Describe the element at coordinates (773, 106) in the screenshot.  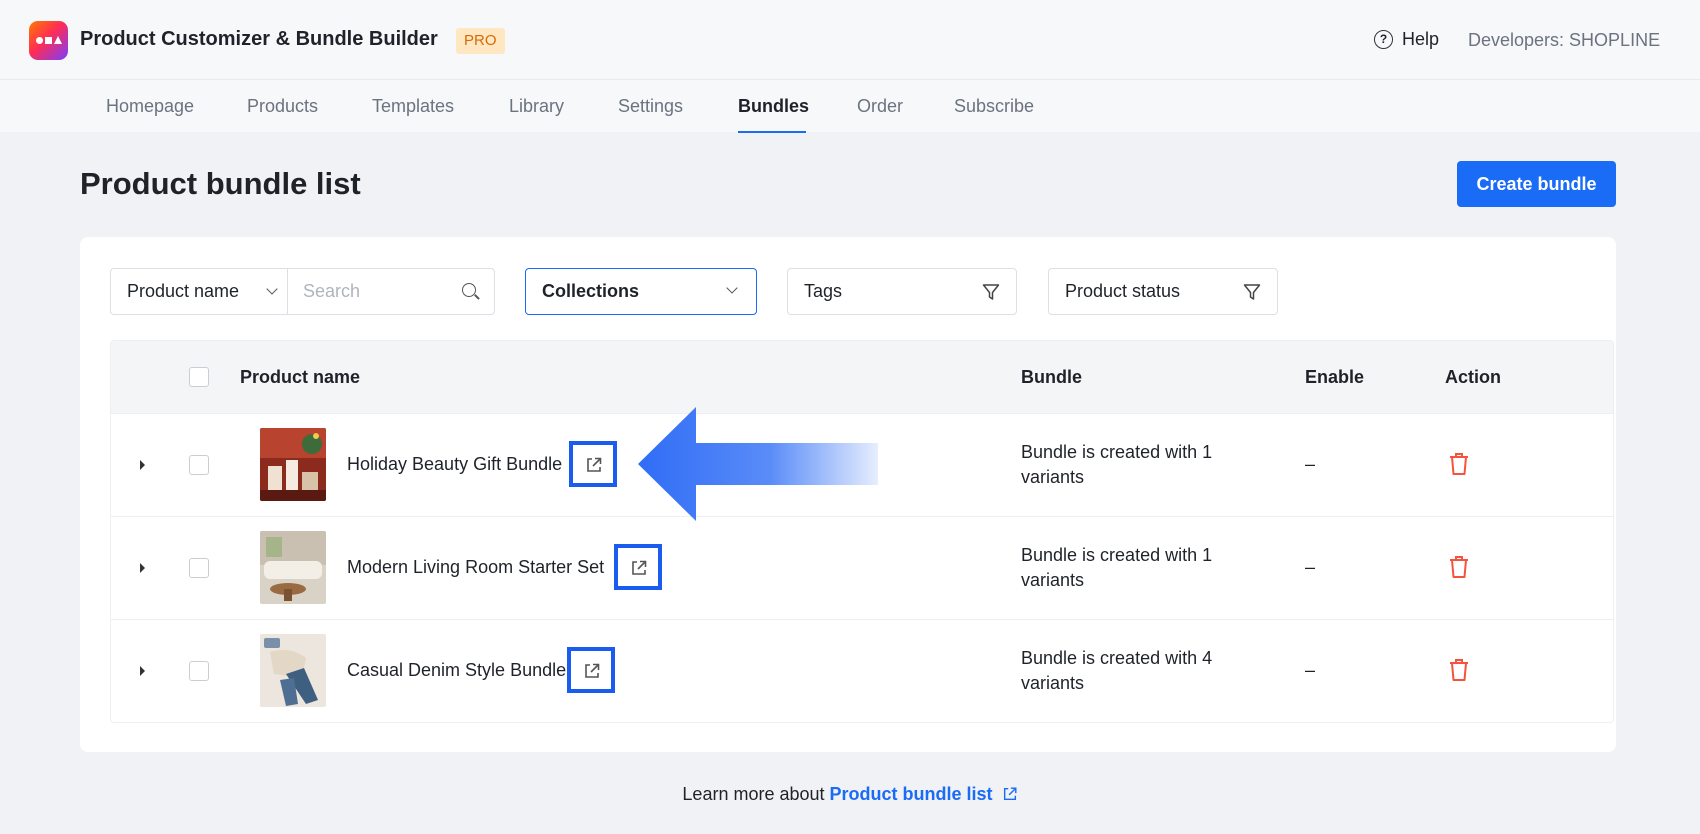
I see `tab-bundles: Bundles` at that location.